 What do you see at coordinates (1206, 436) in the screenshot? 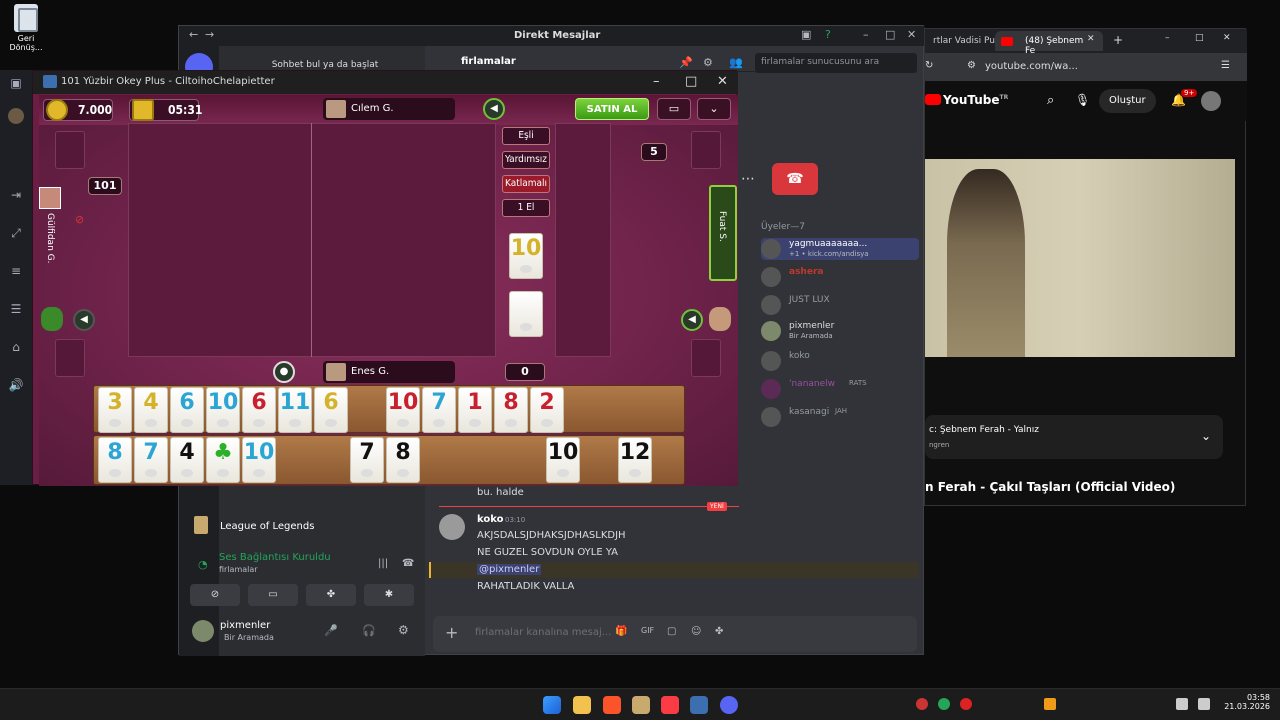
I see `chevron-down-icon: ⌄` at bounding box center [1206, 436].